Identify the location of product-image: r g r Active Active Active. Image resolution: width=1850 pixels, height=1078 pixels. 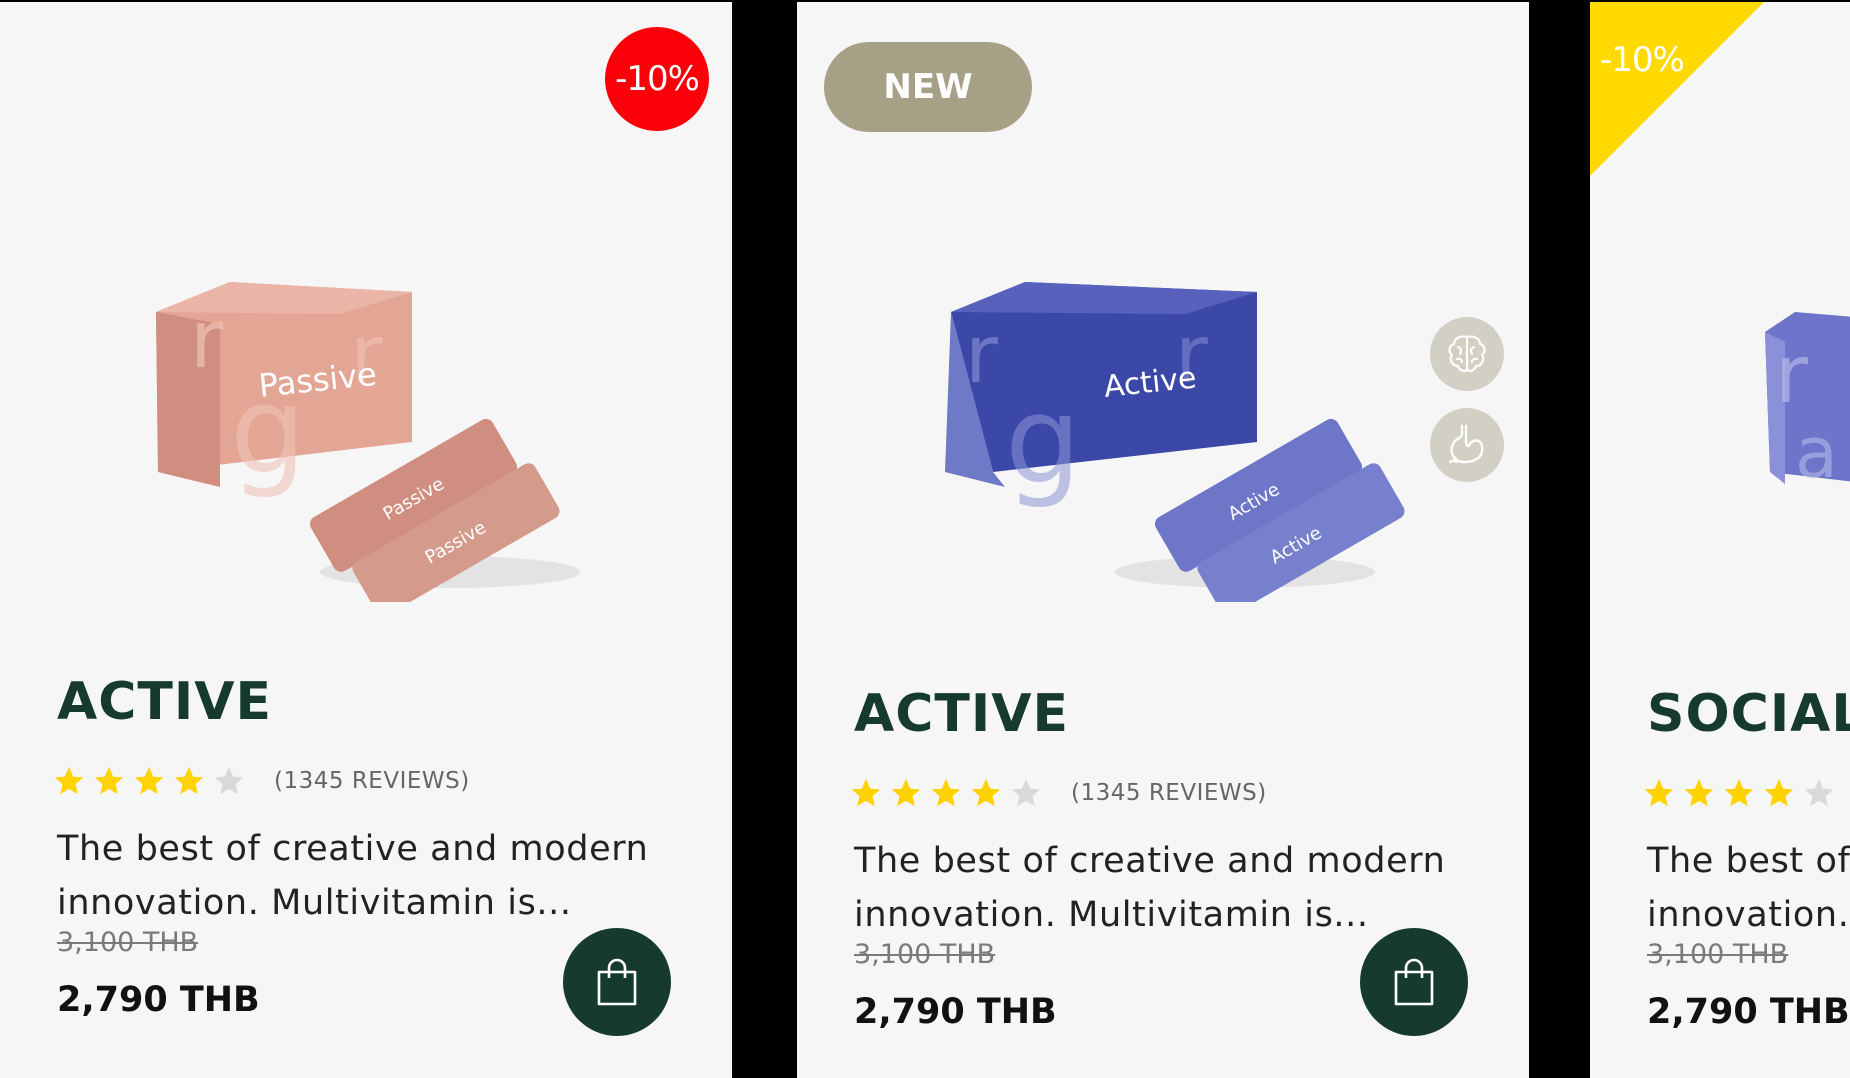
(1175, 437).